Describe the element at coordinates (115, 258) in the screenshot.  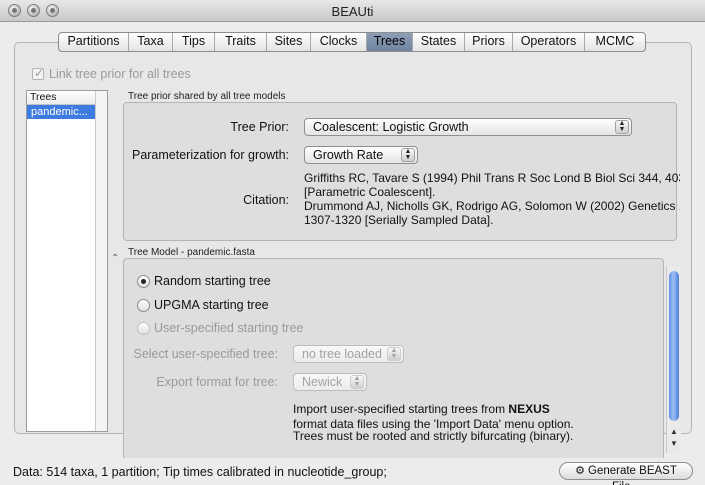
I see `split-pane-arrow-icon: ⌃` at that location.